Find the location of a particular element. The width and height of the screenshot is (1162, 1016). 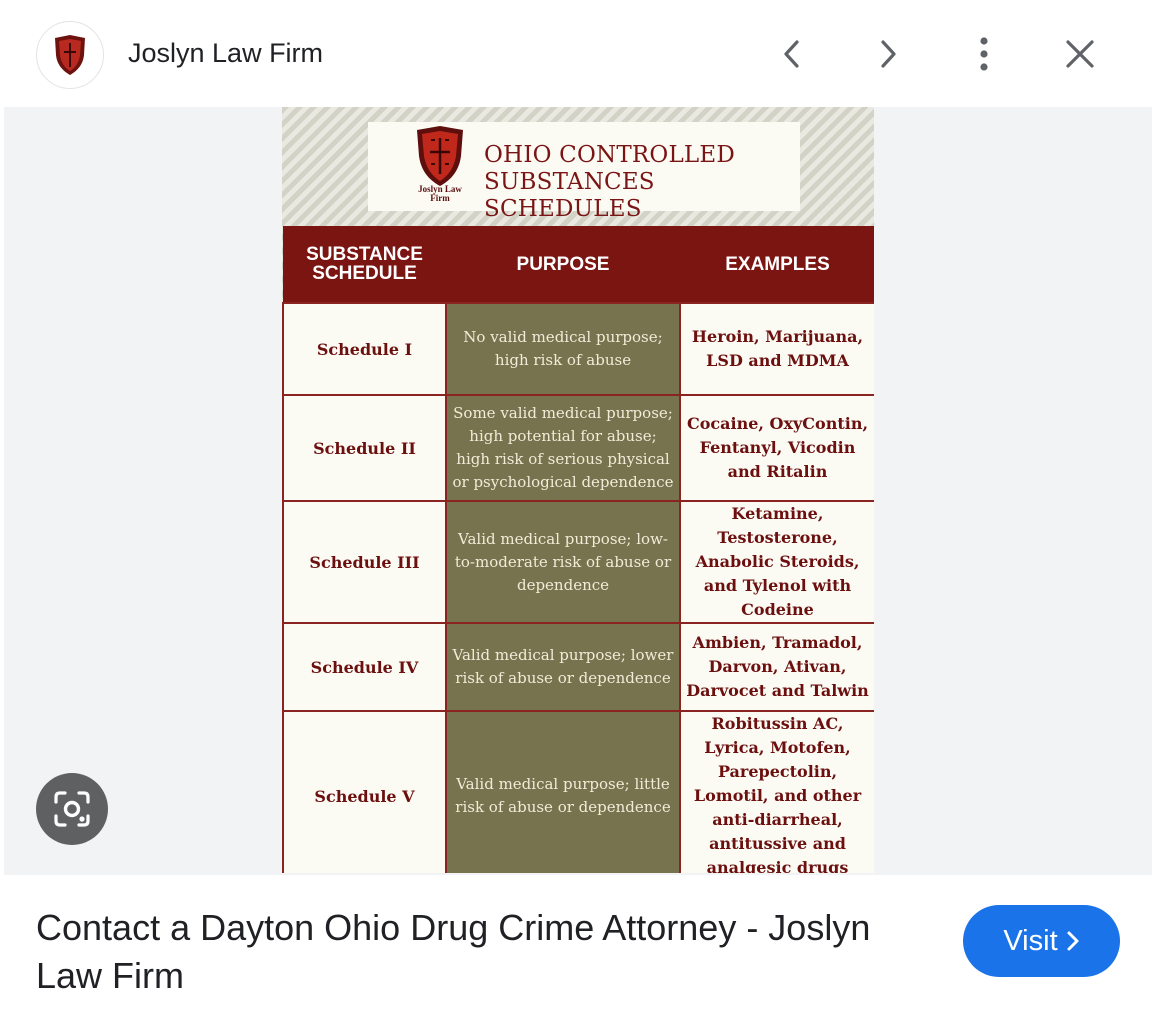

examples-cell: Heroin, Marijuana, LSD and MDMA is located at coordinates (776, 349).